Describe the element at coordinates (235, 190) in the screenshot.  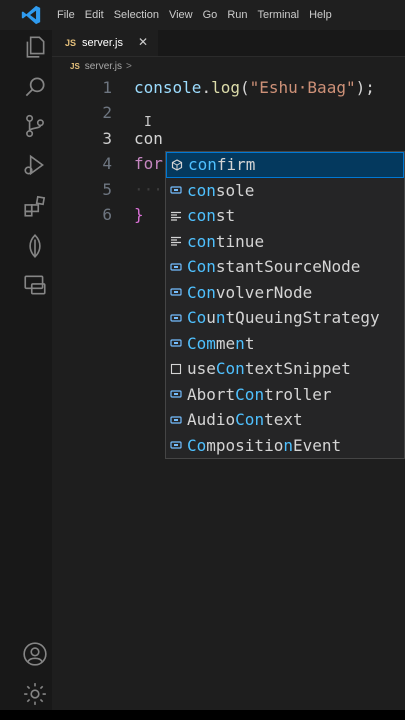
I see `suggestion-text: sole` at that location.